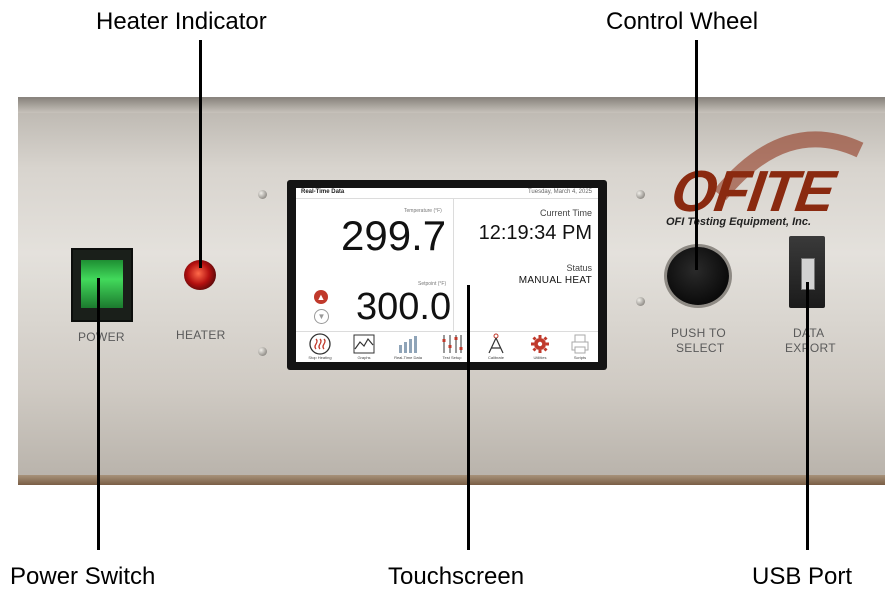 The image size is (885, 591). What do you see at coordinates (535, 233) in the screenshot?
I see `current-time-value: 12:19:34 PM` at bounding box center [535, 233].